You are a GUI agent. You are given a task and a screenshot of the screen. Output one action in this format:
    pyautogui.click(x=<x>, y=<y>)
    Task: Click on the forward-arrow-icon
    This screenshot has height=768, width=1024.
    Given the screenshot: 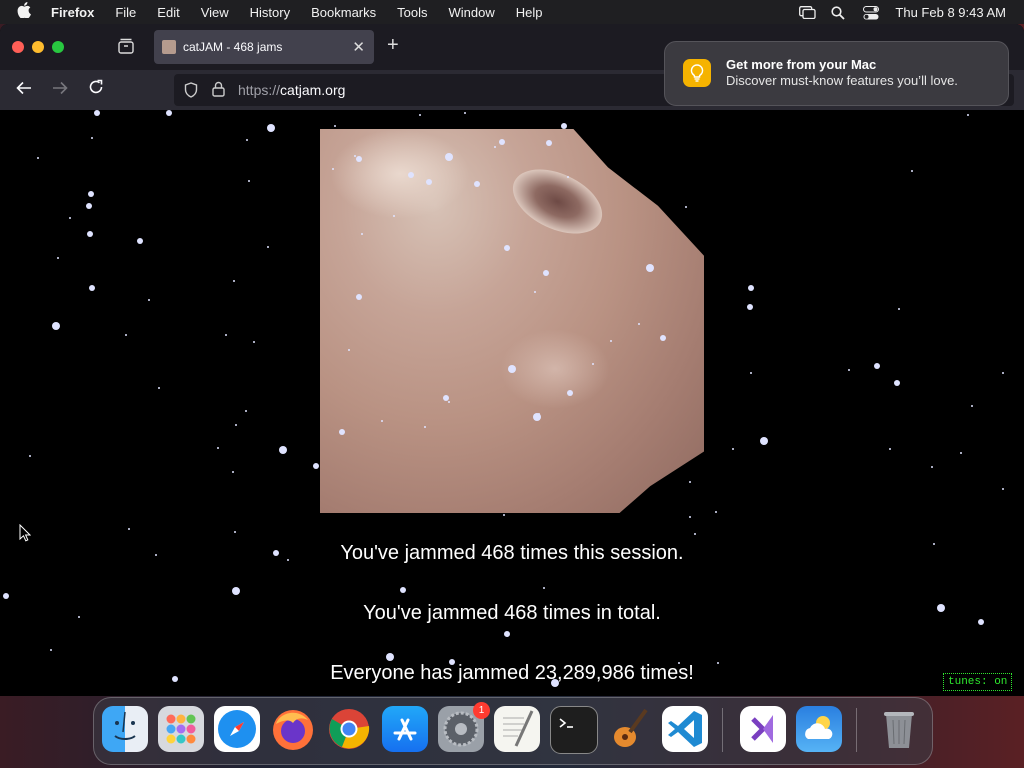 What is the action you would take?
    pyautogui.click(x=60, y=89)
    